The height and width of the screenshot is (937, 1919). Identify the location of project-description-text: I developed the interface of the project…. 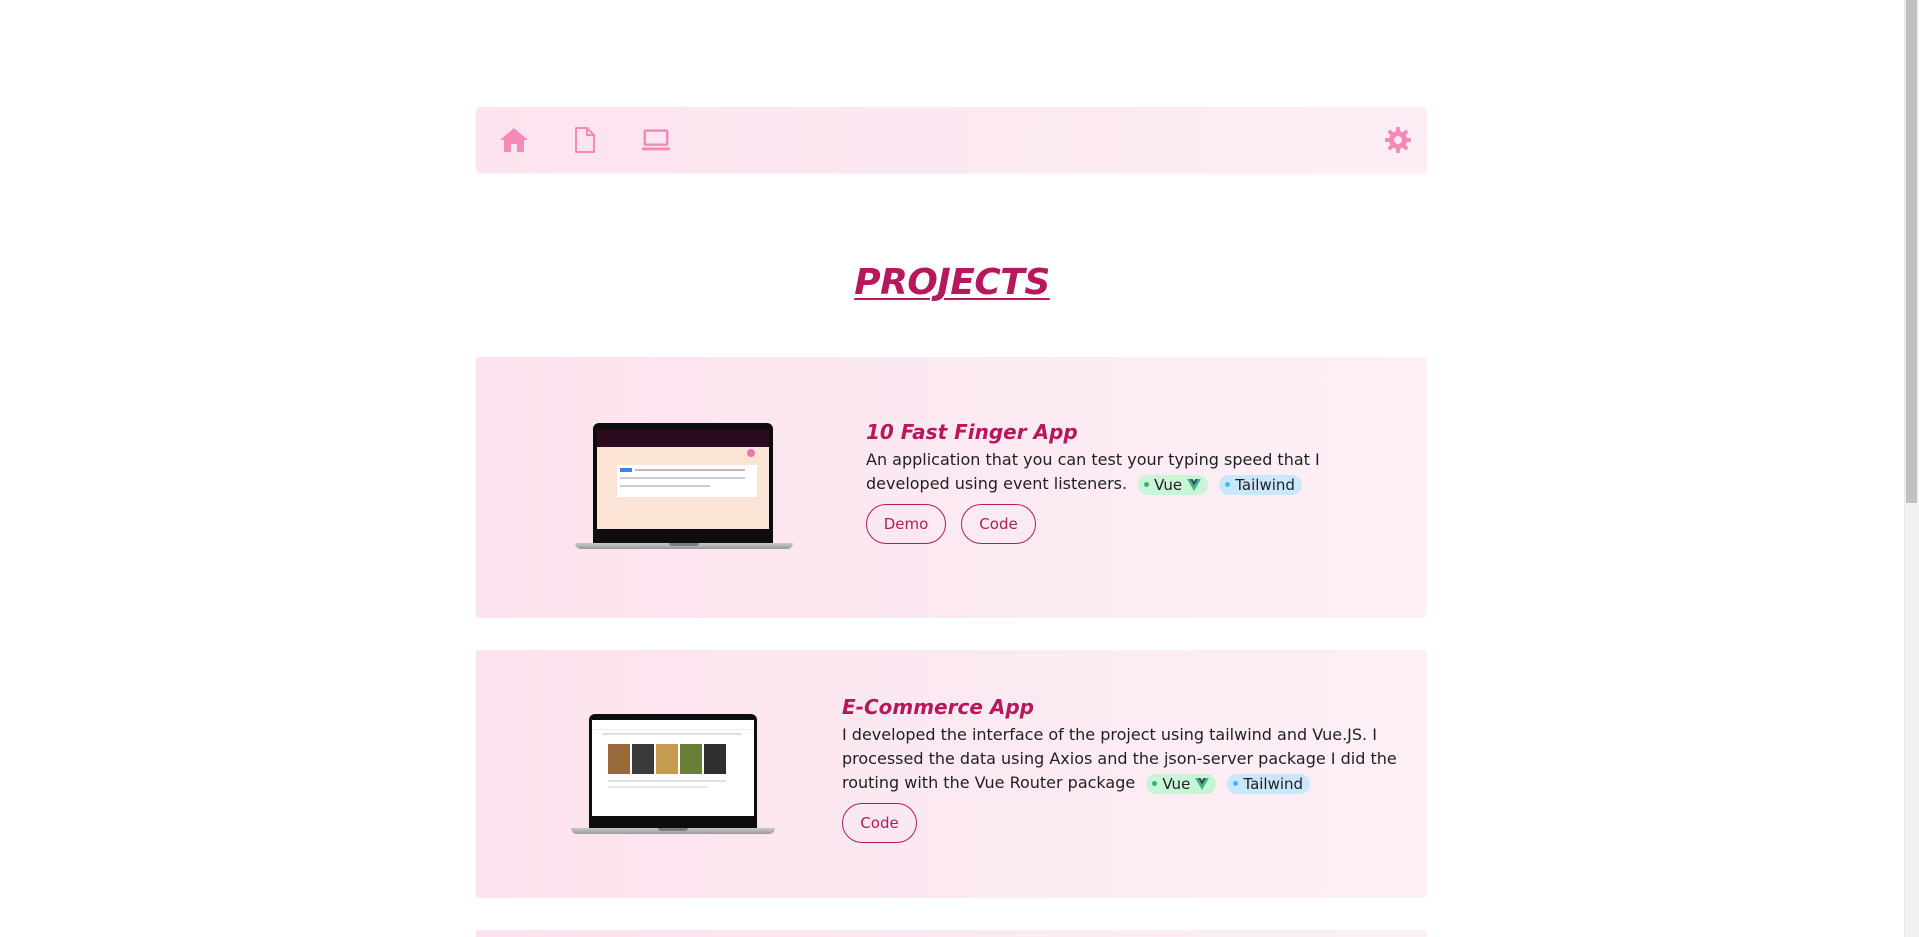
(1119, 758).